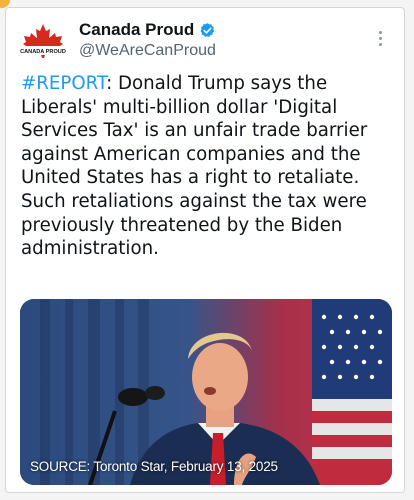 This screenshot has width=414, height=500. I want to click on flag, so click(352, 392).